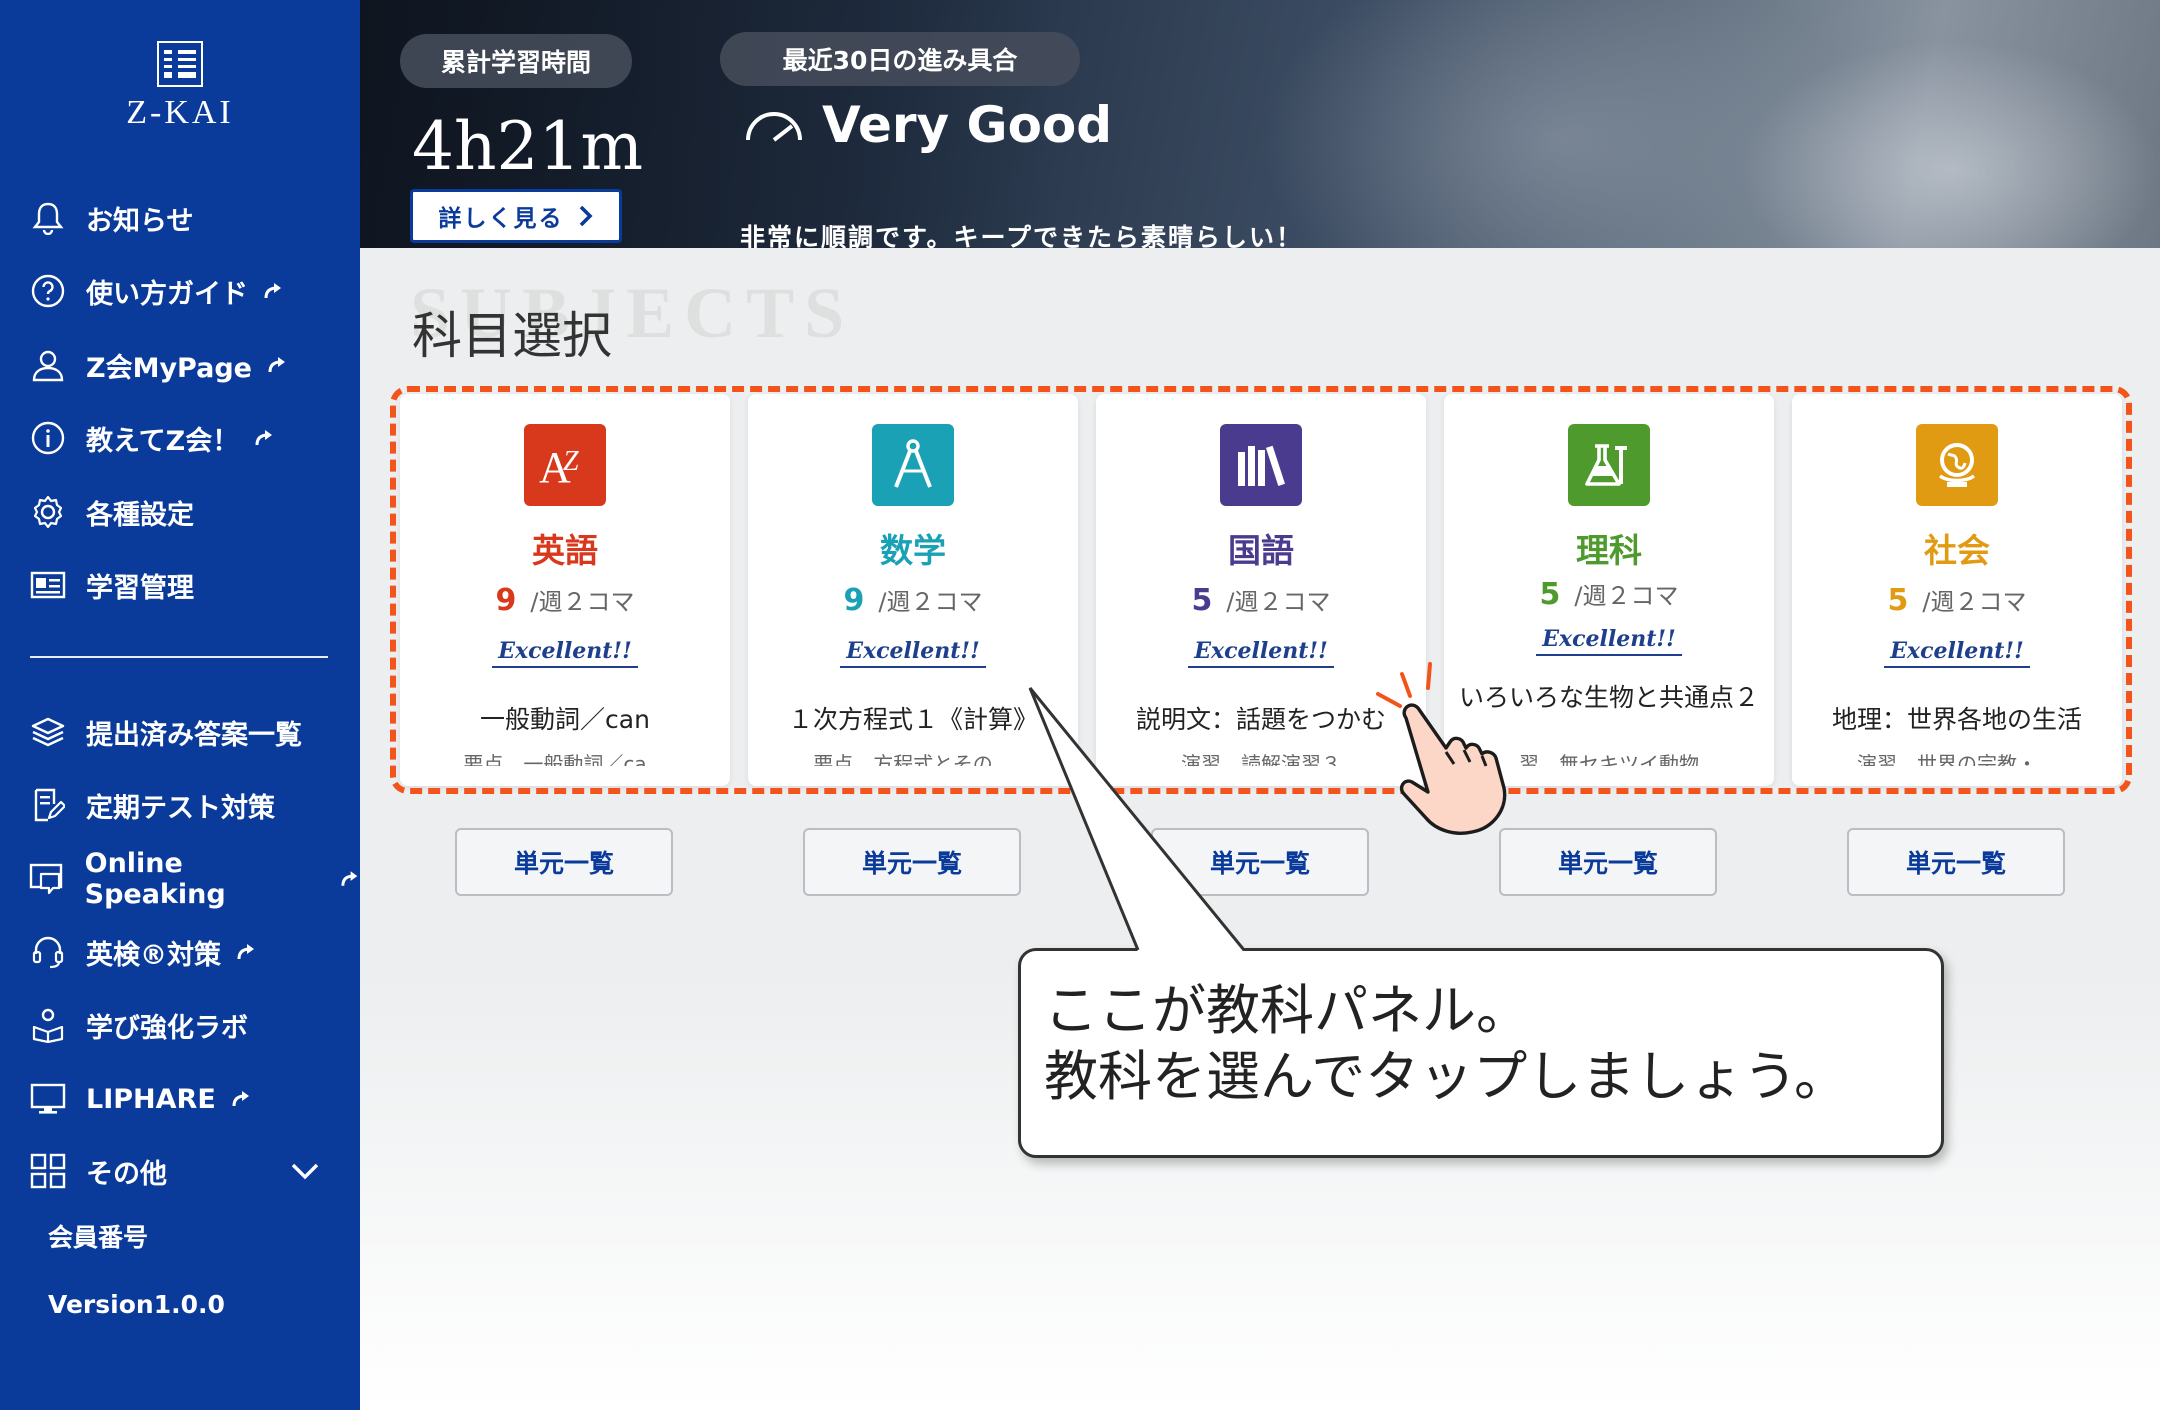  I want to click on subject-name: 国語, so click(1261, 550).